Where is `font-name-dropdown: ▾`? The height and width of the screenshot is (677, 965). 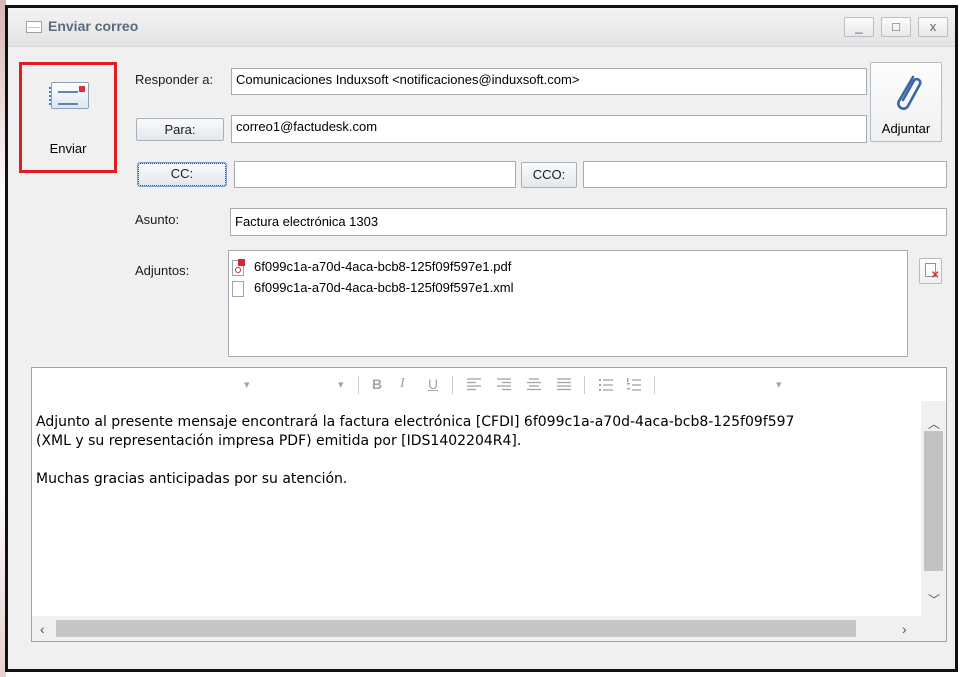 font-name-dropdown: ▾ is located at coordinates (247, 384).